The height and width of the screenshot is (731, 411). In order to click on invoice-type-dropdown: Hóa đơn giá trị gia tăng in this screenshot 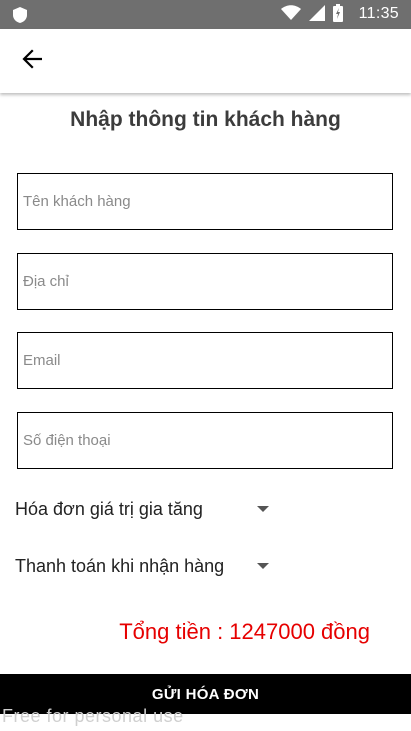, I will do `click(145, 509)`.